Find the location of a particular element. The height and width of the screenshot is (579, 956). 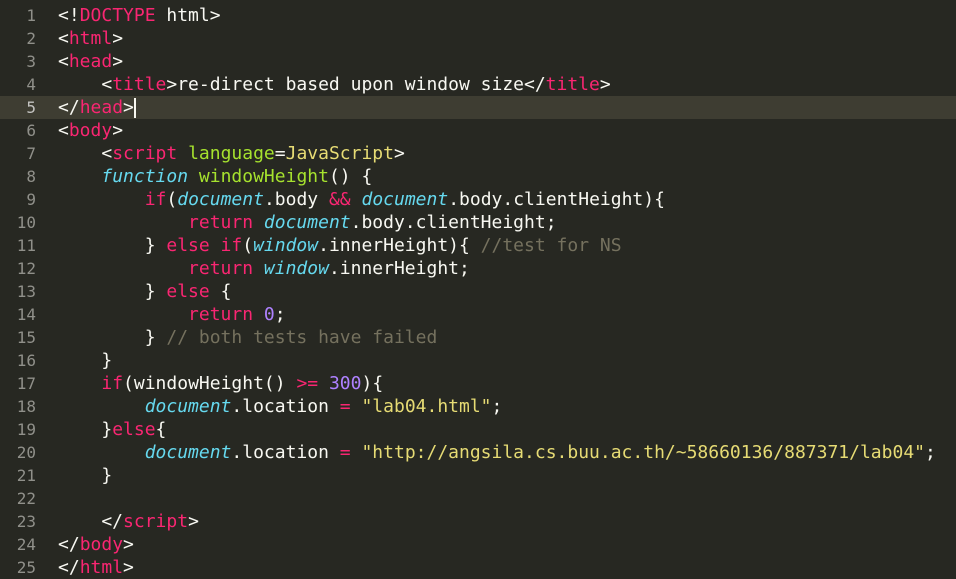

line-code: return 0; is located at coordinates (172, 314).